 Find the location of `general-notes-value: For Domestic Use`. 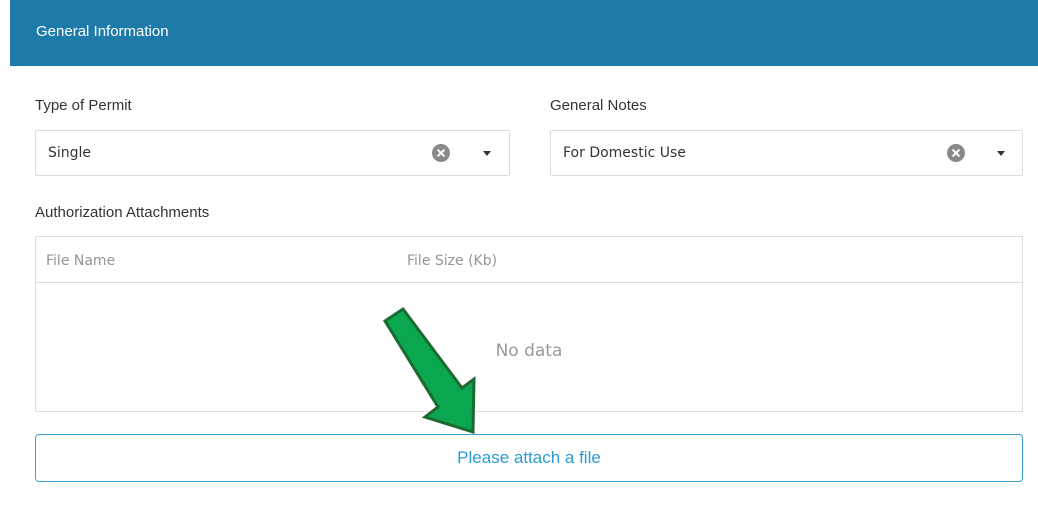

general-notes-value: For Domestic Use is located at coordinates (624, 153).